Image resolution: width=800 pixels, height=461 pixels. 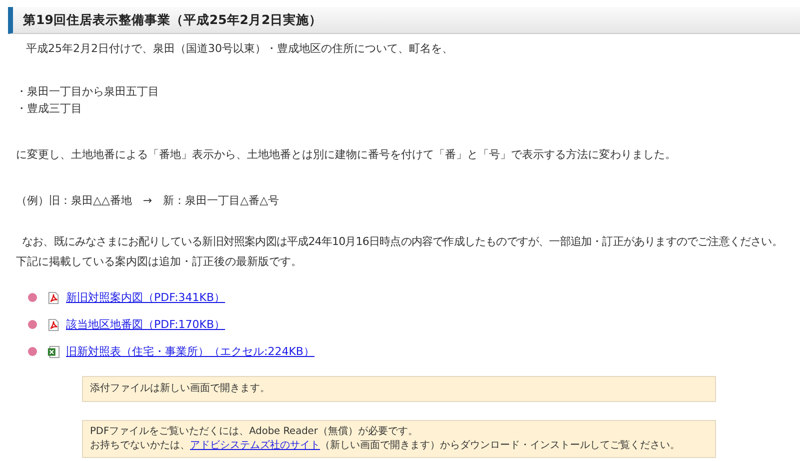 I want to click on notice-text: PDFファイルをご覧いただくには、Adobe Reader（無償）が必要です。, so click(x=254, y=432).